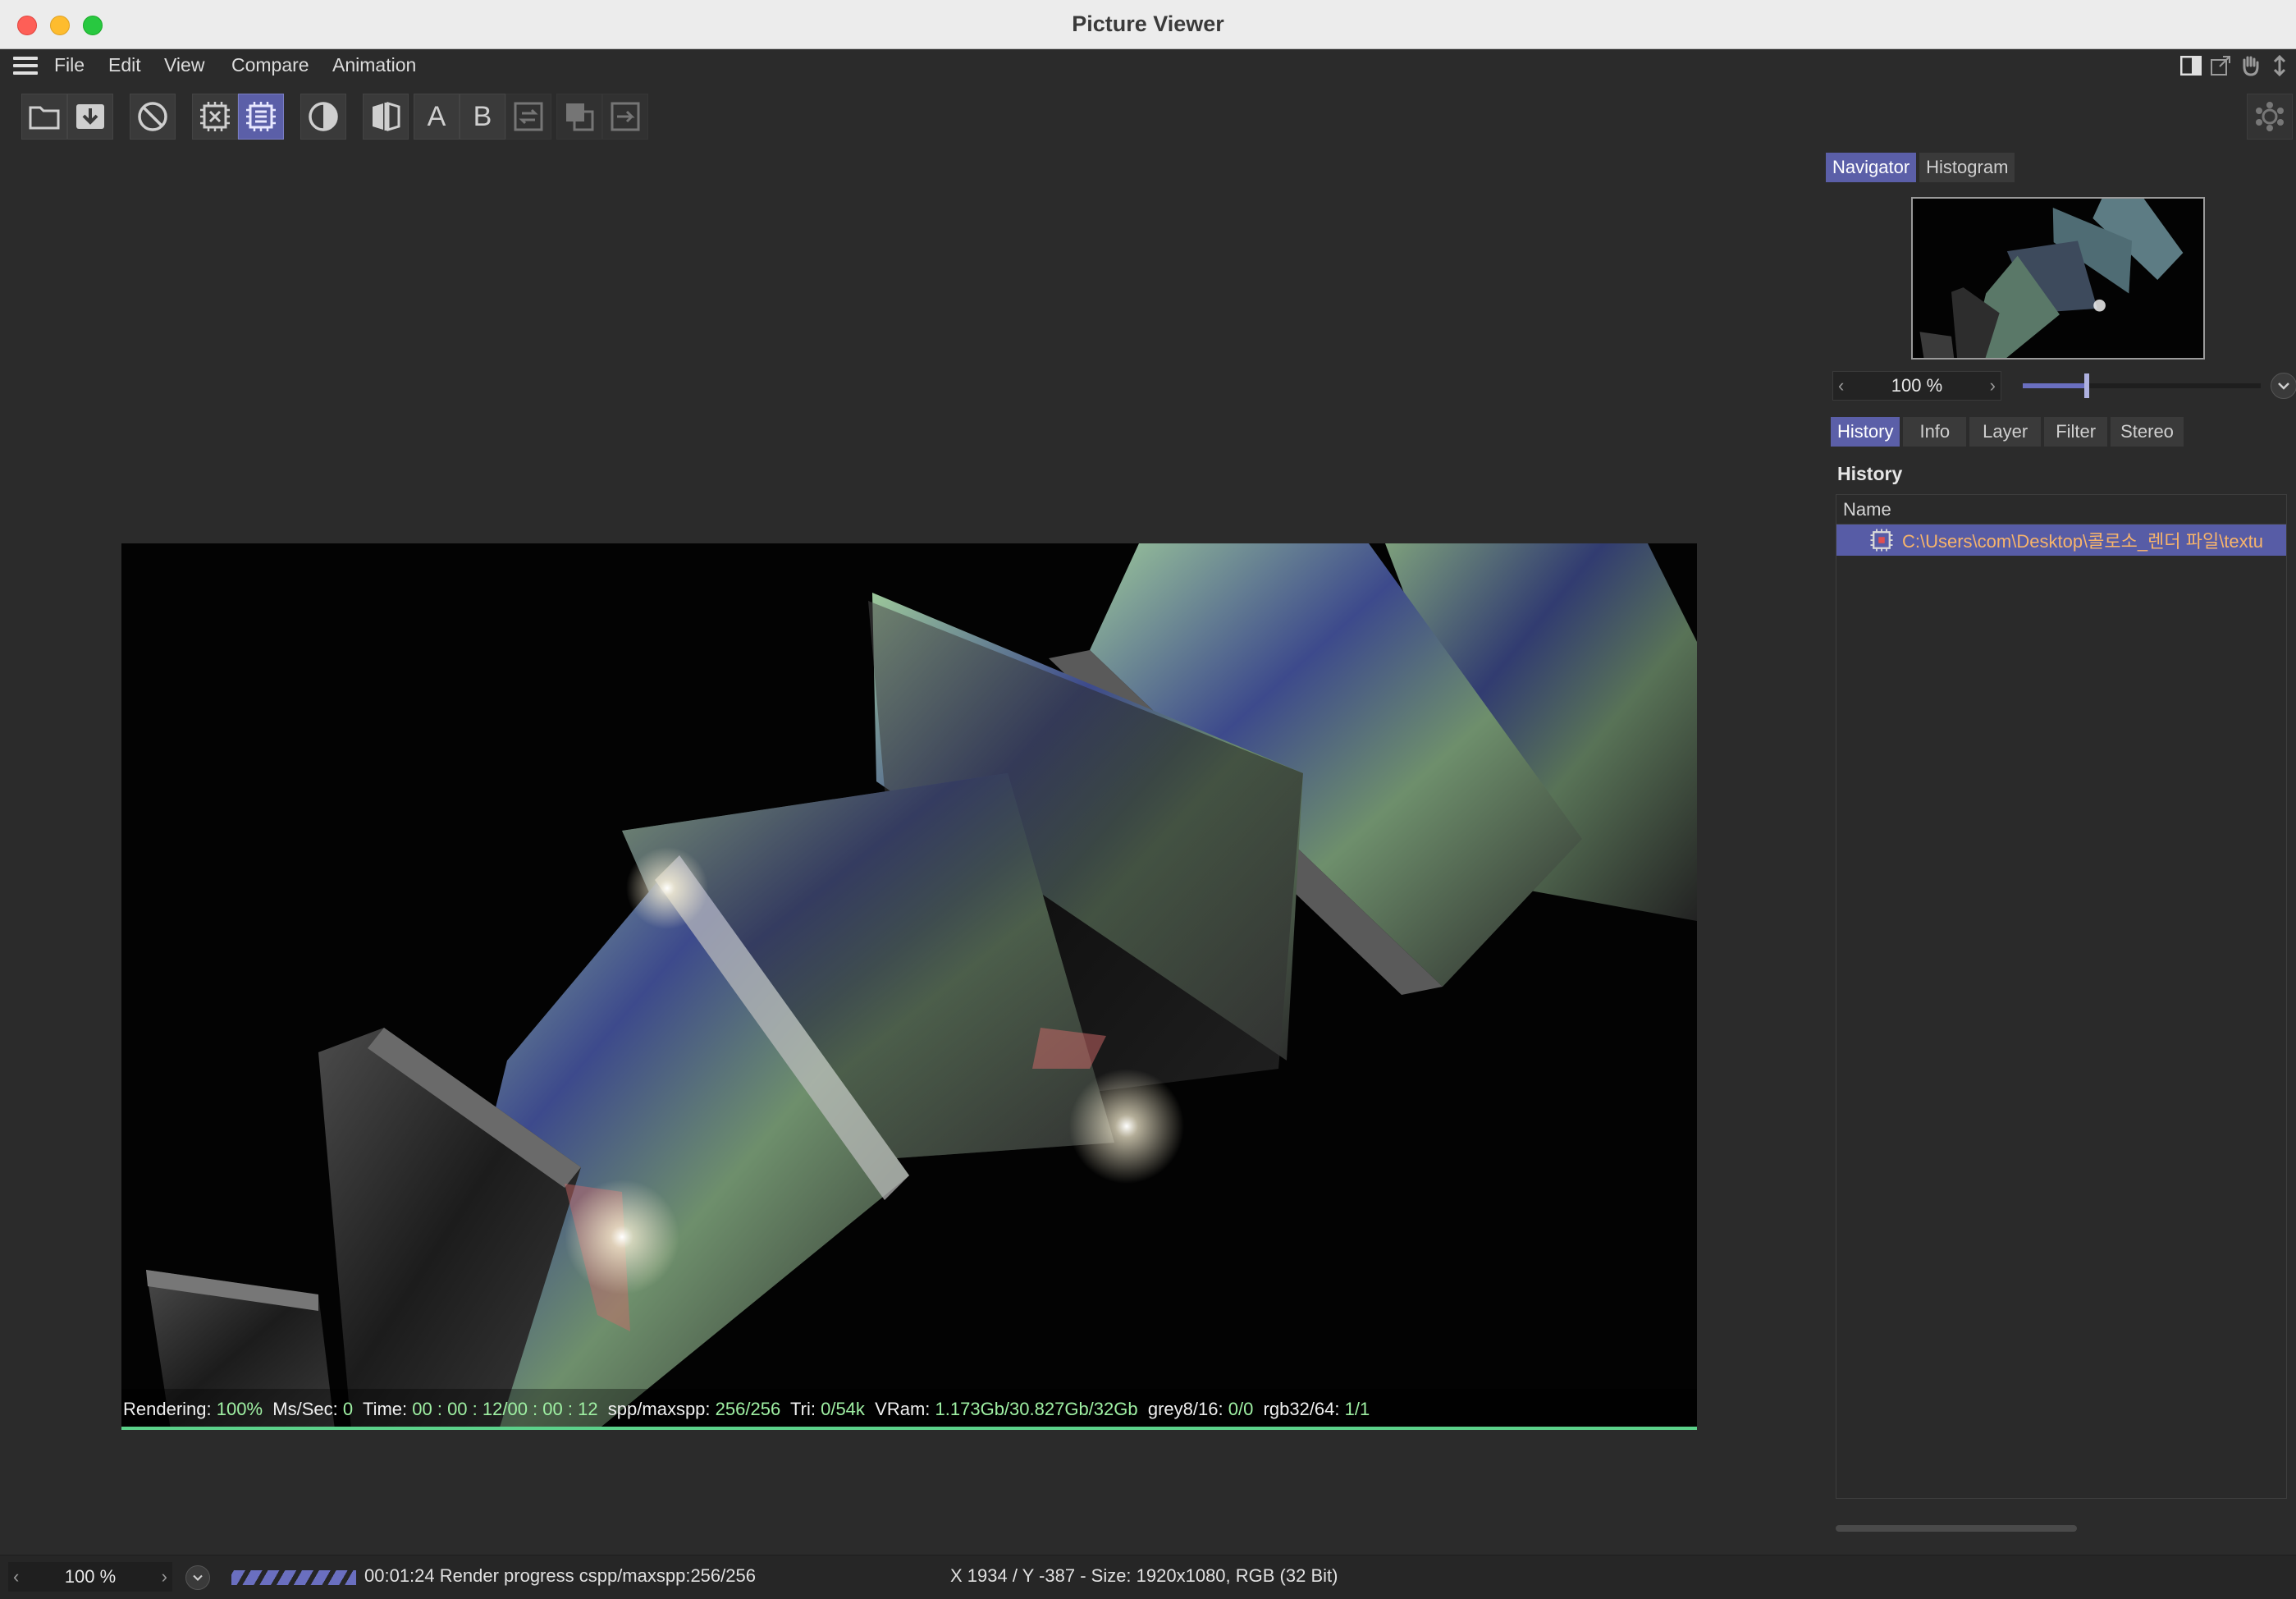 This screenshot has width=2296, height=1599. I want to click on tab-layer: Layer, so click(2005, 432).